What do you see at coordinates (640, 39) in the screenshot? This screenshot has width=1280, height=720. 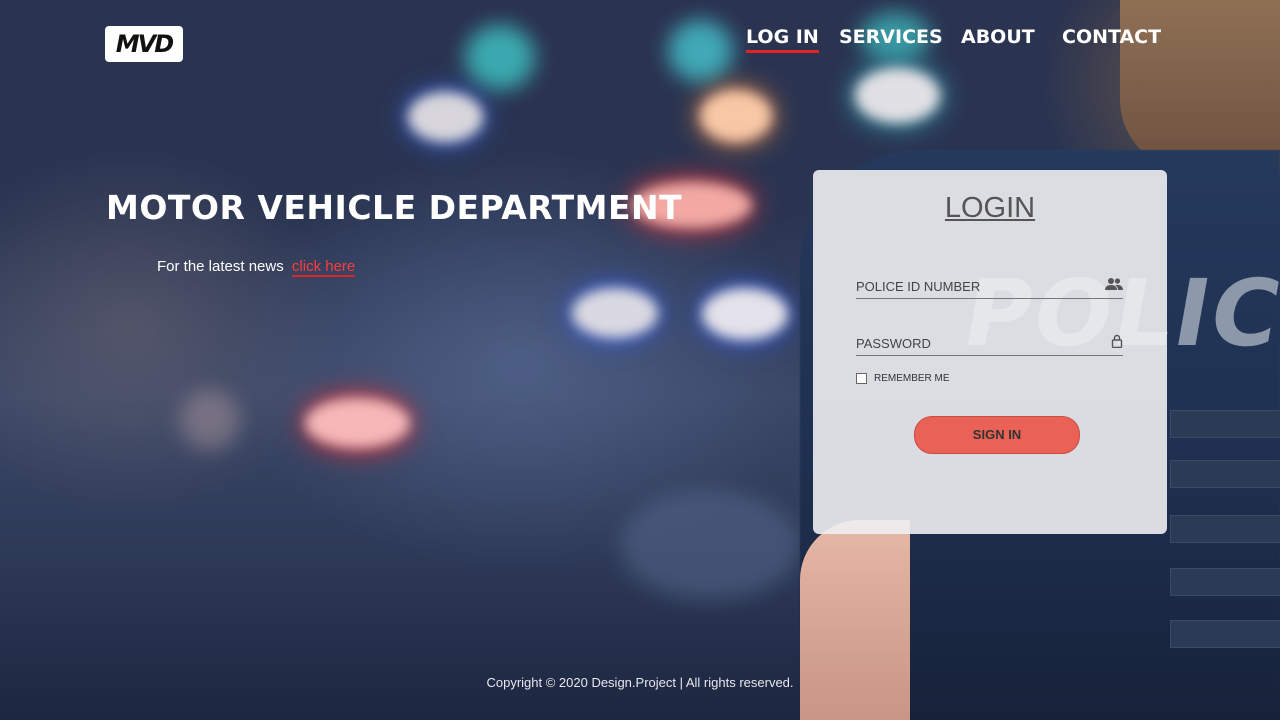 I see `main-nav: LOG IN SERVICES ABOUT CONTACT` at bounding box center [640, 39].